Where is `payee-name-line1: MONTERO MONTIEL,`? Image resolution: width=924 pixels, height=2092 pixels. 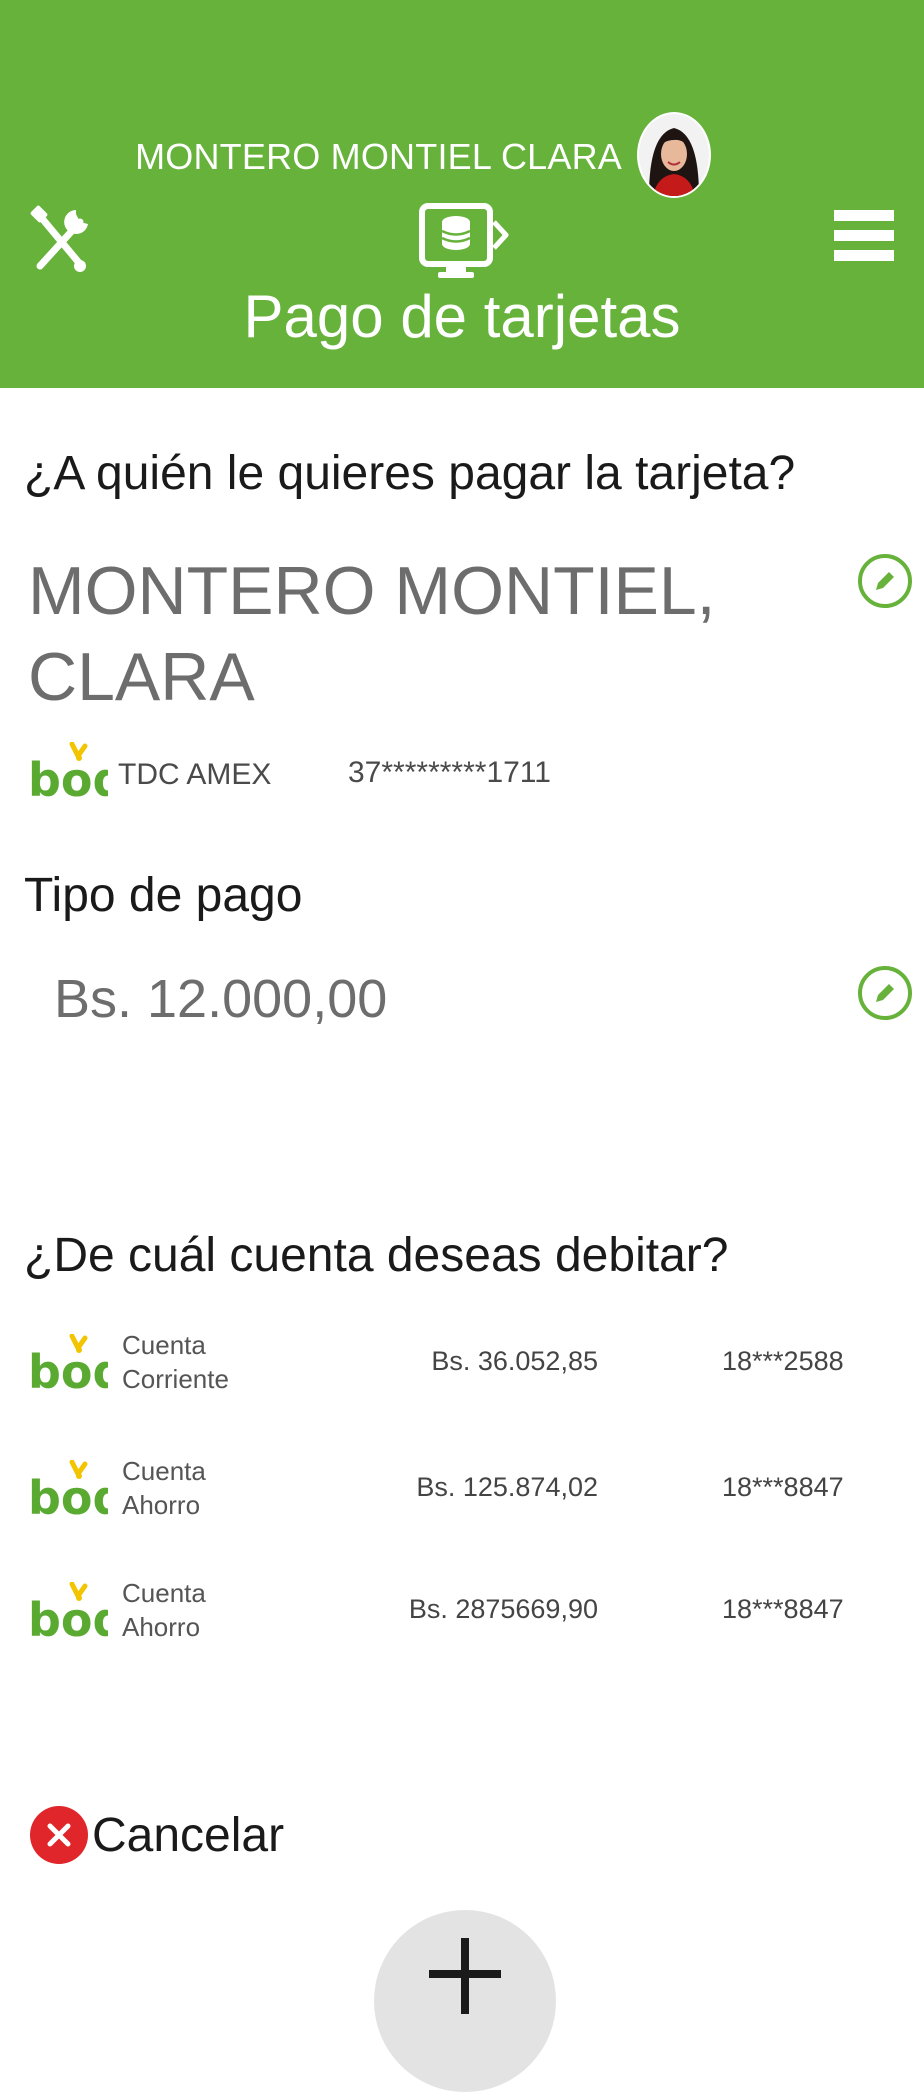 payee-name-line1: MONTERO MONTIEL, is located at coordinates (372, 591).